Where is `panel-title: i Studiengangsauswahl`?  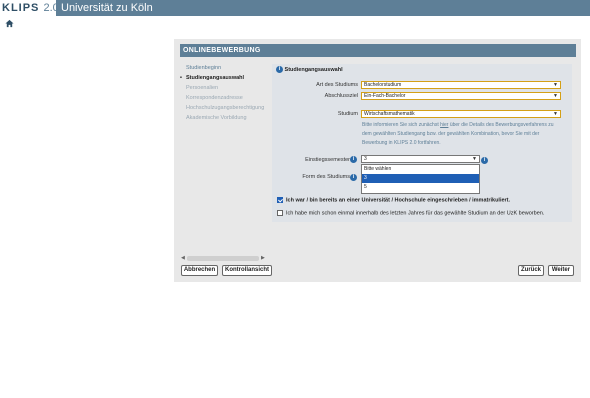 panel-title: i Studiengangsauswahl is located at coordinates (309, 70).